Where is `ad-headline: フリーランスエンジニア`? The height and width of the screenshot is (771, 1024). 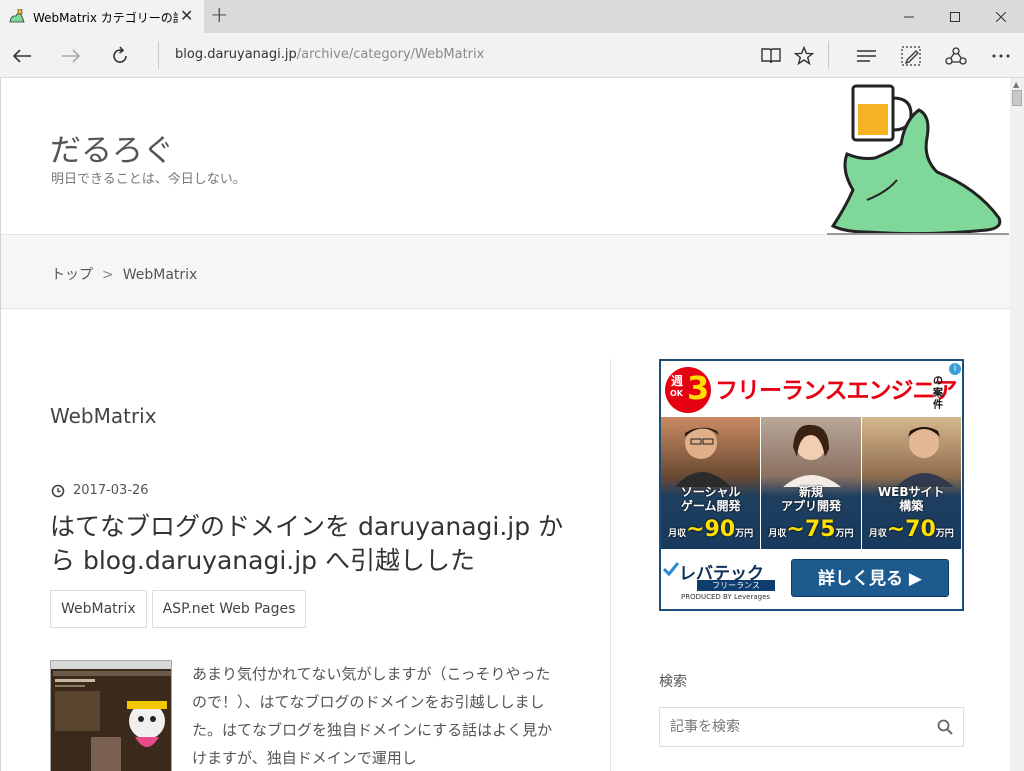
ad-headline: フリーランスエンジニア is located at coordinates (836, 391).